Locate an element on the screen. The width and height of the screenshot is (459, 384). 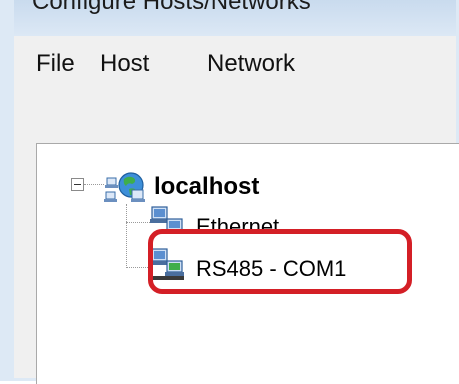
collapse-toggle is located at coordinates (77, 184).